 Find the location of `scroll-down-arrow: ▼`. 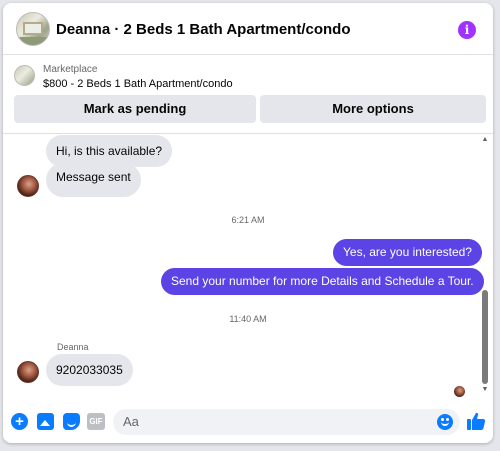

scroll-down-arrow: ▼ is located at coordinates (485, 390).